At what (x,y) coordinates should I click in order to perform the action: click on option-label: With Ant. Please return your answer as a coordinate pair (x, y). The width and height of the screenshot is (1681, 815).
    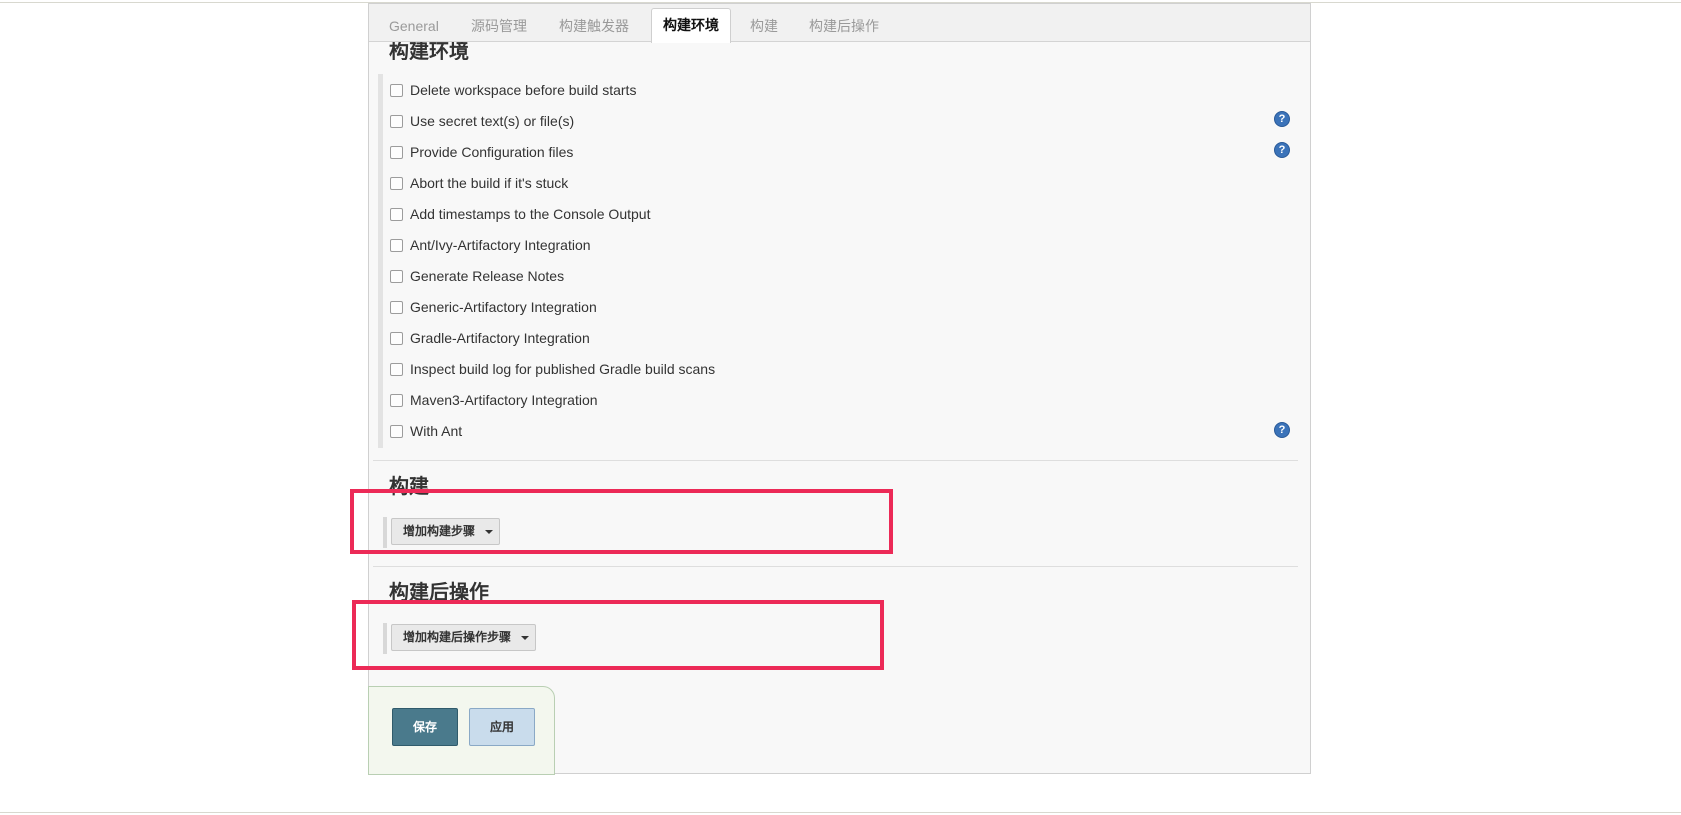
    Looking at the image, I should click on (436, 431).